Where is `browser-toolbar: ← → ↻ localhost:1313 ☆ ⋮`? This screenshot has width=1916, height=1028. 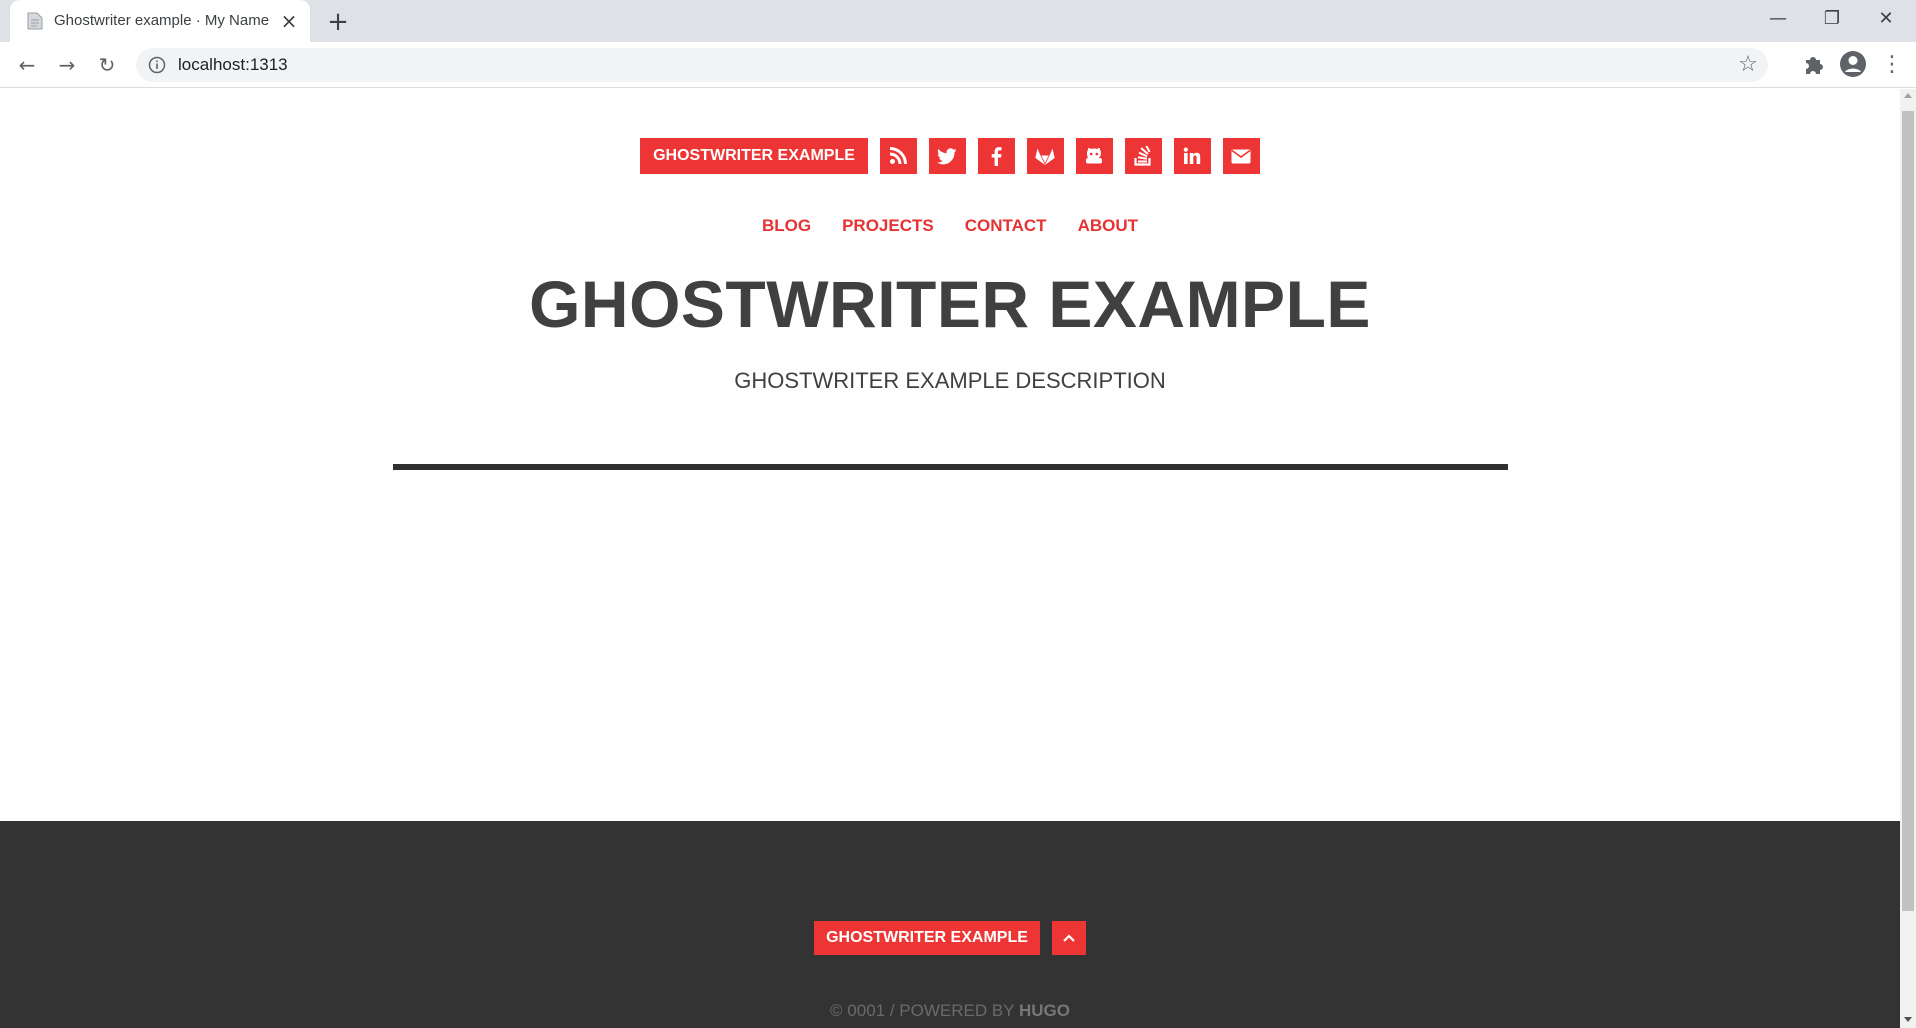
browser-toolbar: ← → ↻ localhost:1313 ☆ ⋮ is located at coordinates (958, 65).